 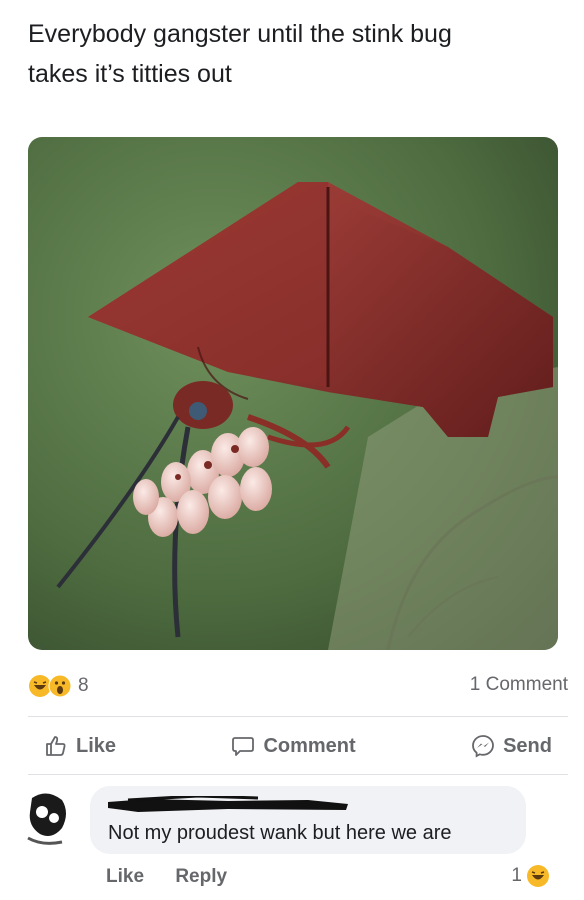 I want to click on comment-bubble: Not my proudest wank but here we are, so click(x=308, y=820).